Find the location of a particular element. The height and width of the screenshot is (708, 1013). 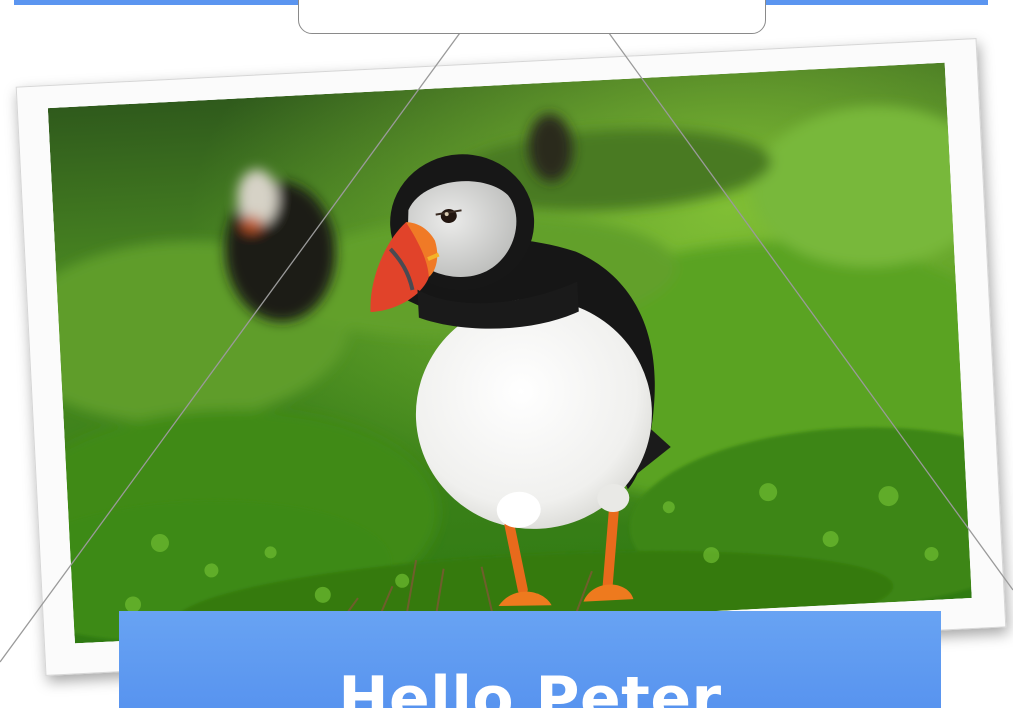

greeting-text: Hello Peter is located at coordinates (530, 686).